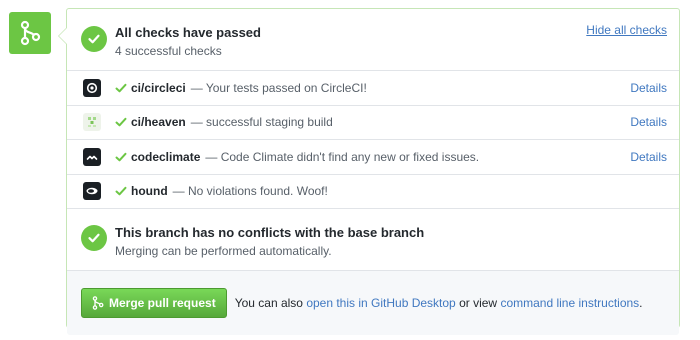  Describe the element at coordinates (373, 192) in the screenshot. I see `check-row-hound: hound — No violations found. Woof!` at that location.